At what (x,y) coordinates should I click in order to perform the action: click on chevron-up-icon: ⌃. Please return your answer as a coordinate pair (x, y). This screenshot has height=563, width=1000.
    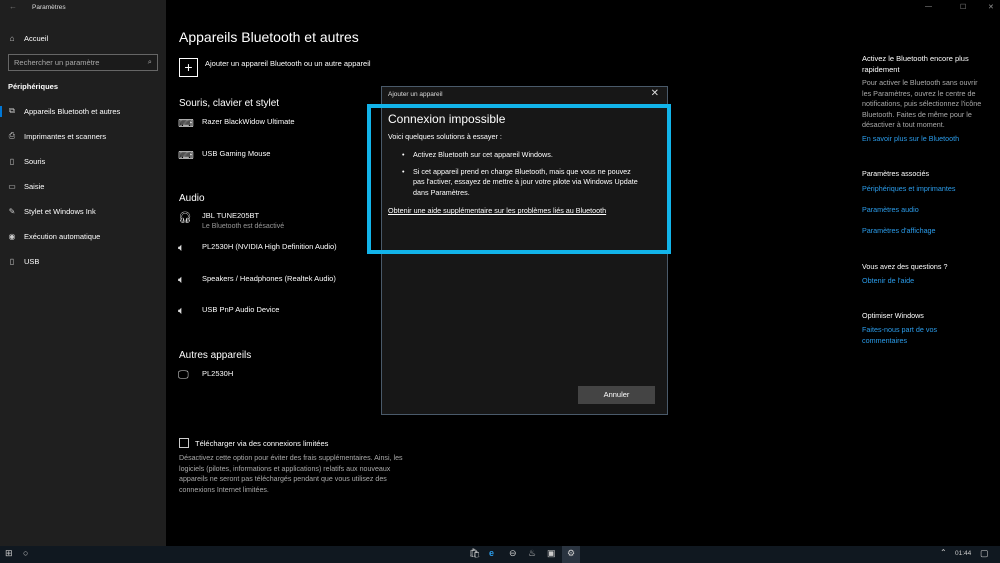
    Looking at the image, I should click on (943, 552).